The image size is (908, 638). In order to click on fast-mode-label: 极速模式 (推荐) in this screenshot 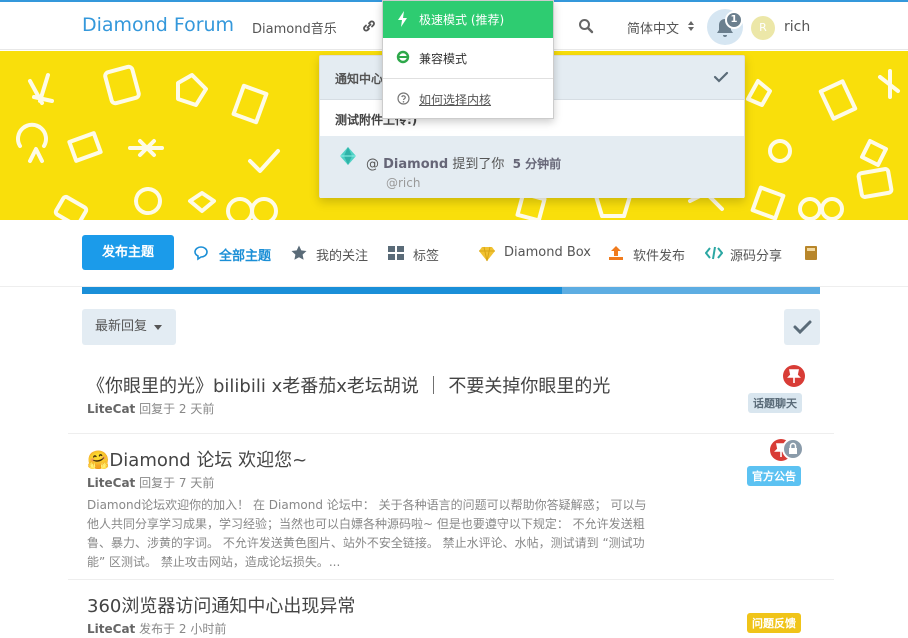, I will do `click(462, 20)`.